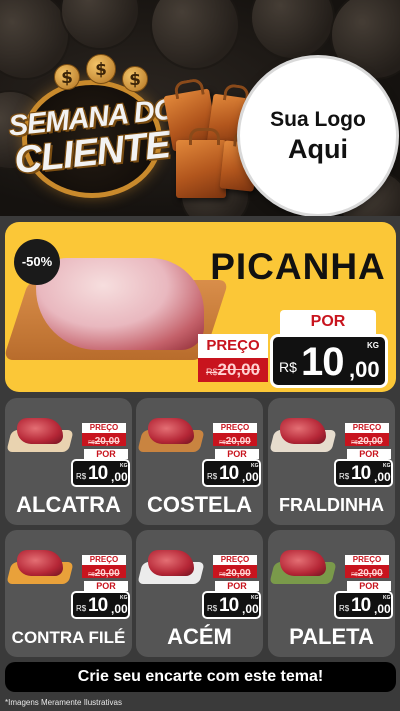 Image resolution: width=400 pixels, height=711 pixels. Describe the element at coordinates (331, 636) in the screenshot. I see `product-name: PALETA` at that location.